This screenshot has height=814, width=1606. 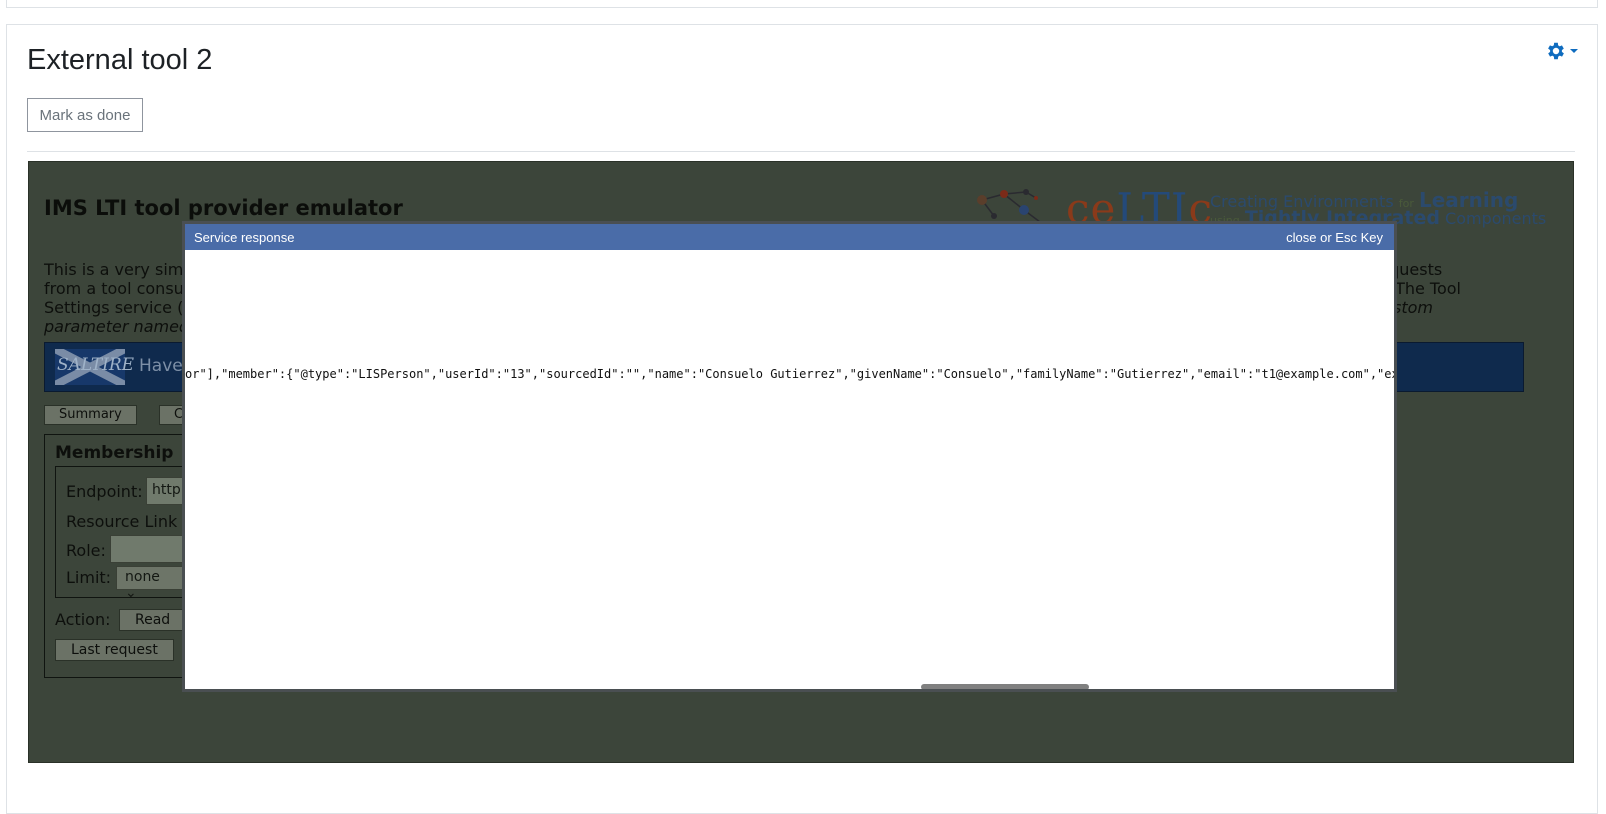 I want to click on saltire-label: SALTIRE, so click(x=96, y=365).